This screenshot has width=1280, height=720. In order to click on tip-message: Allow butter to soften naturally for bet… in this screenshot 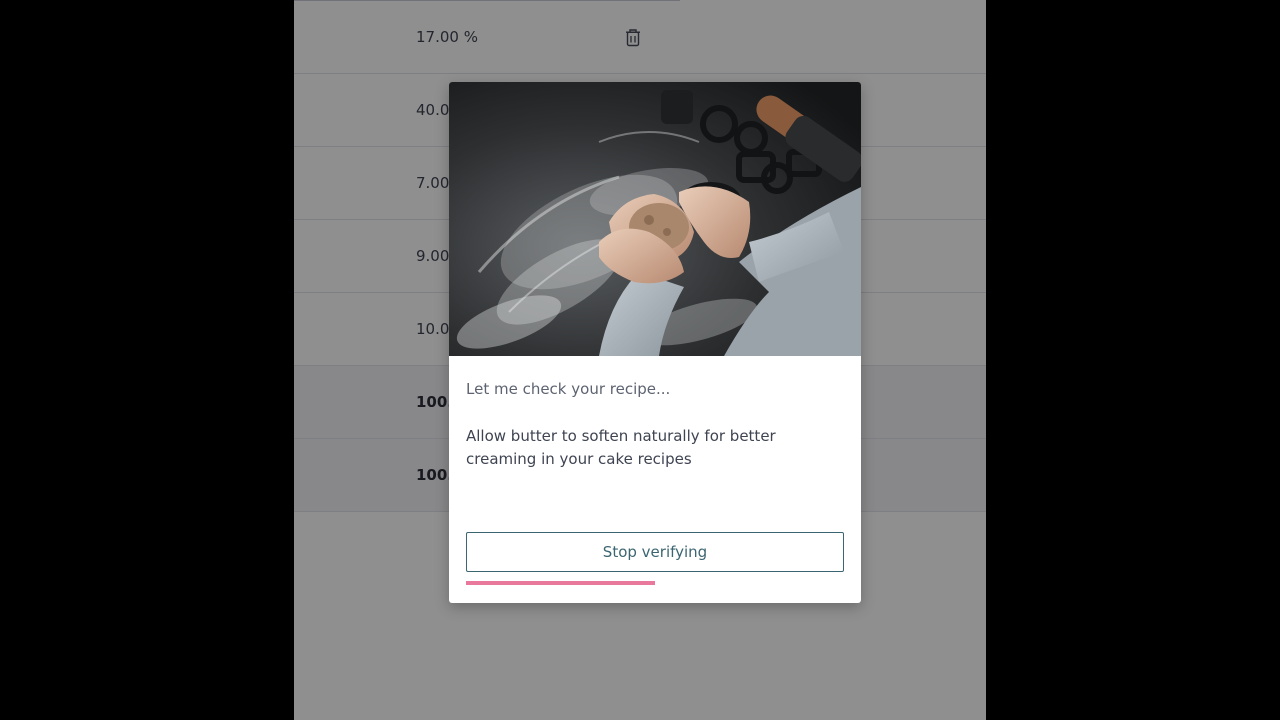, I will do `click(621, 447)`.